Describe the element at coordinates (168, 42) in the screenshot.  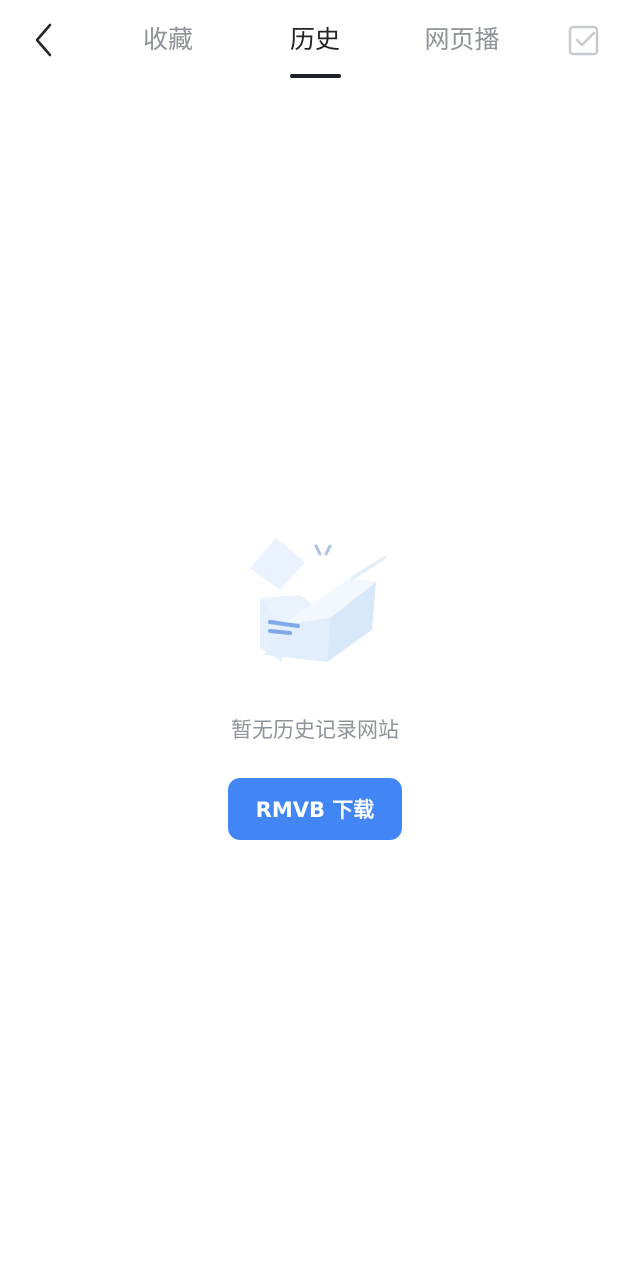
I see `tab-favorites: 收藏` at that location.